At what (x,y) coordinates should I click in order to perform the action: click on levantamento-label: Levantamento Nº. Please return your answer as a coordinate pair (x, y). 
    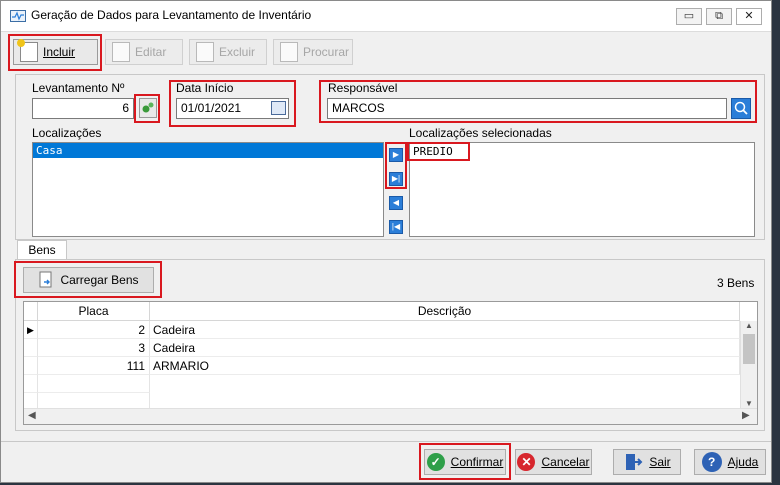
    Looking at the image, I should click on (78, 88).